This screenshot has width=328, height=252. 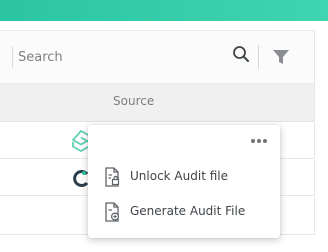 What do you see at coordinates (164, 10) in the screenshot?
I see `top-bar` at bounding box center [164, 10].